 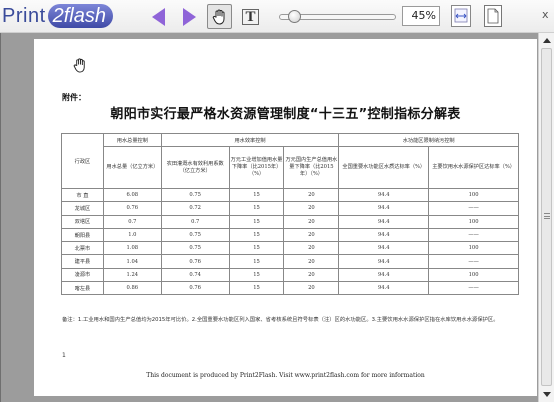 I want to click on fit-width-icon, so click(x=461, y=15).